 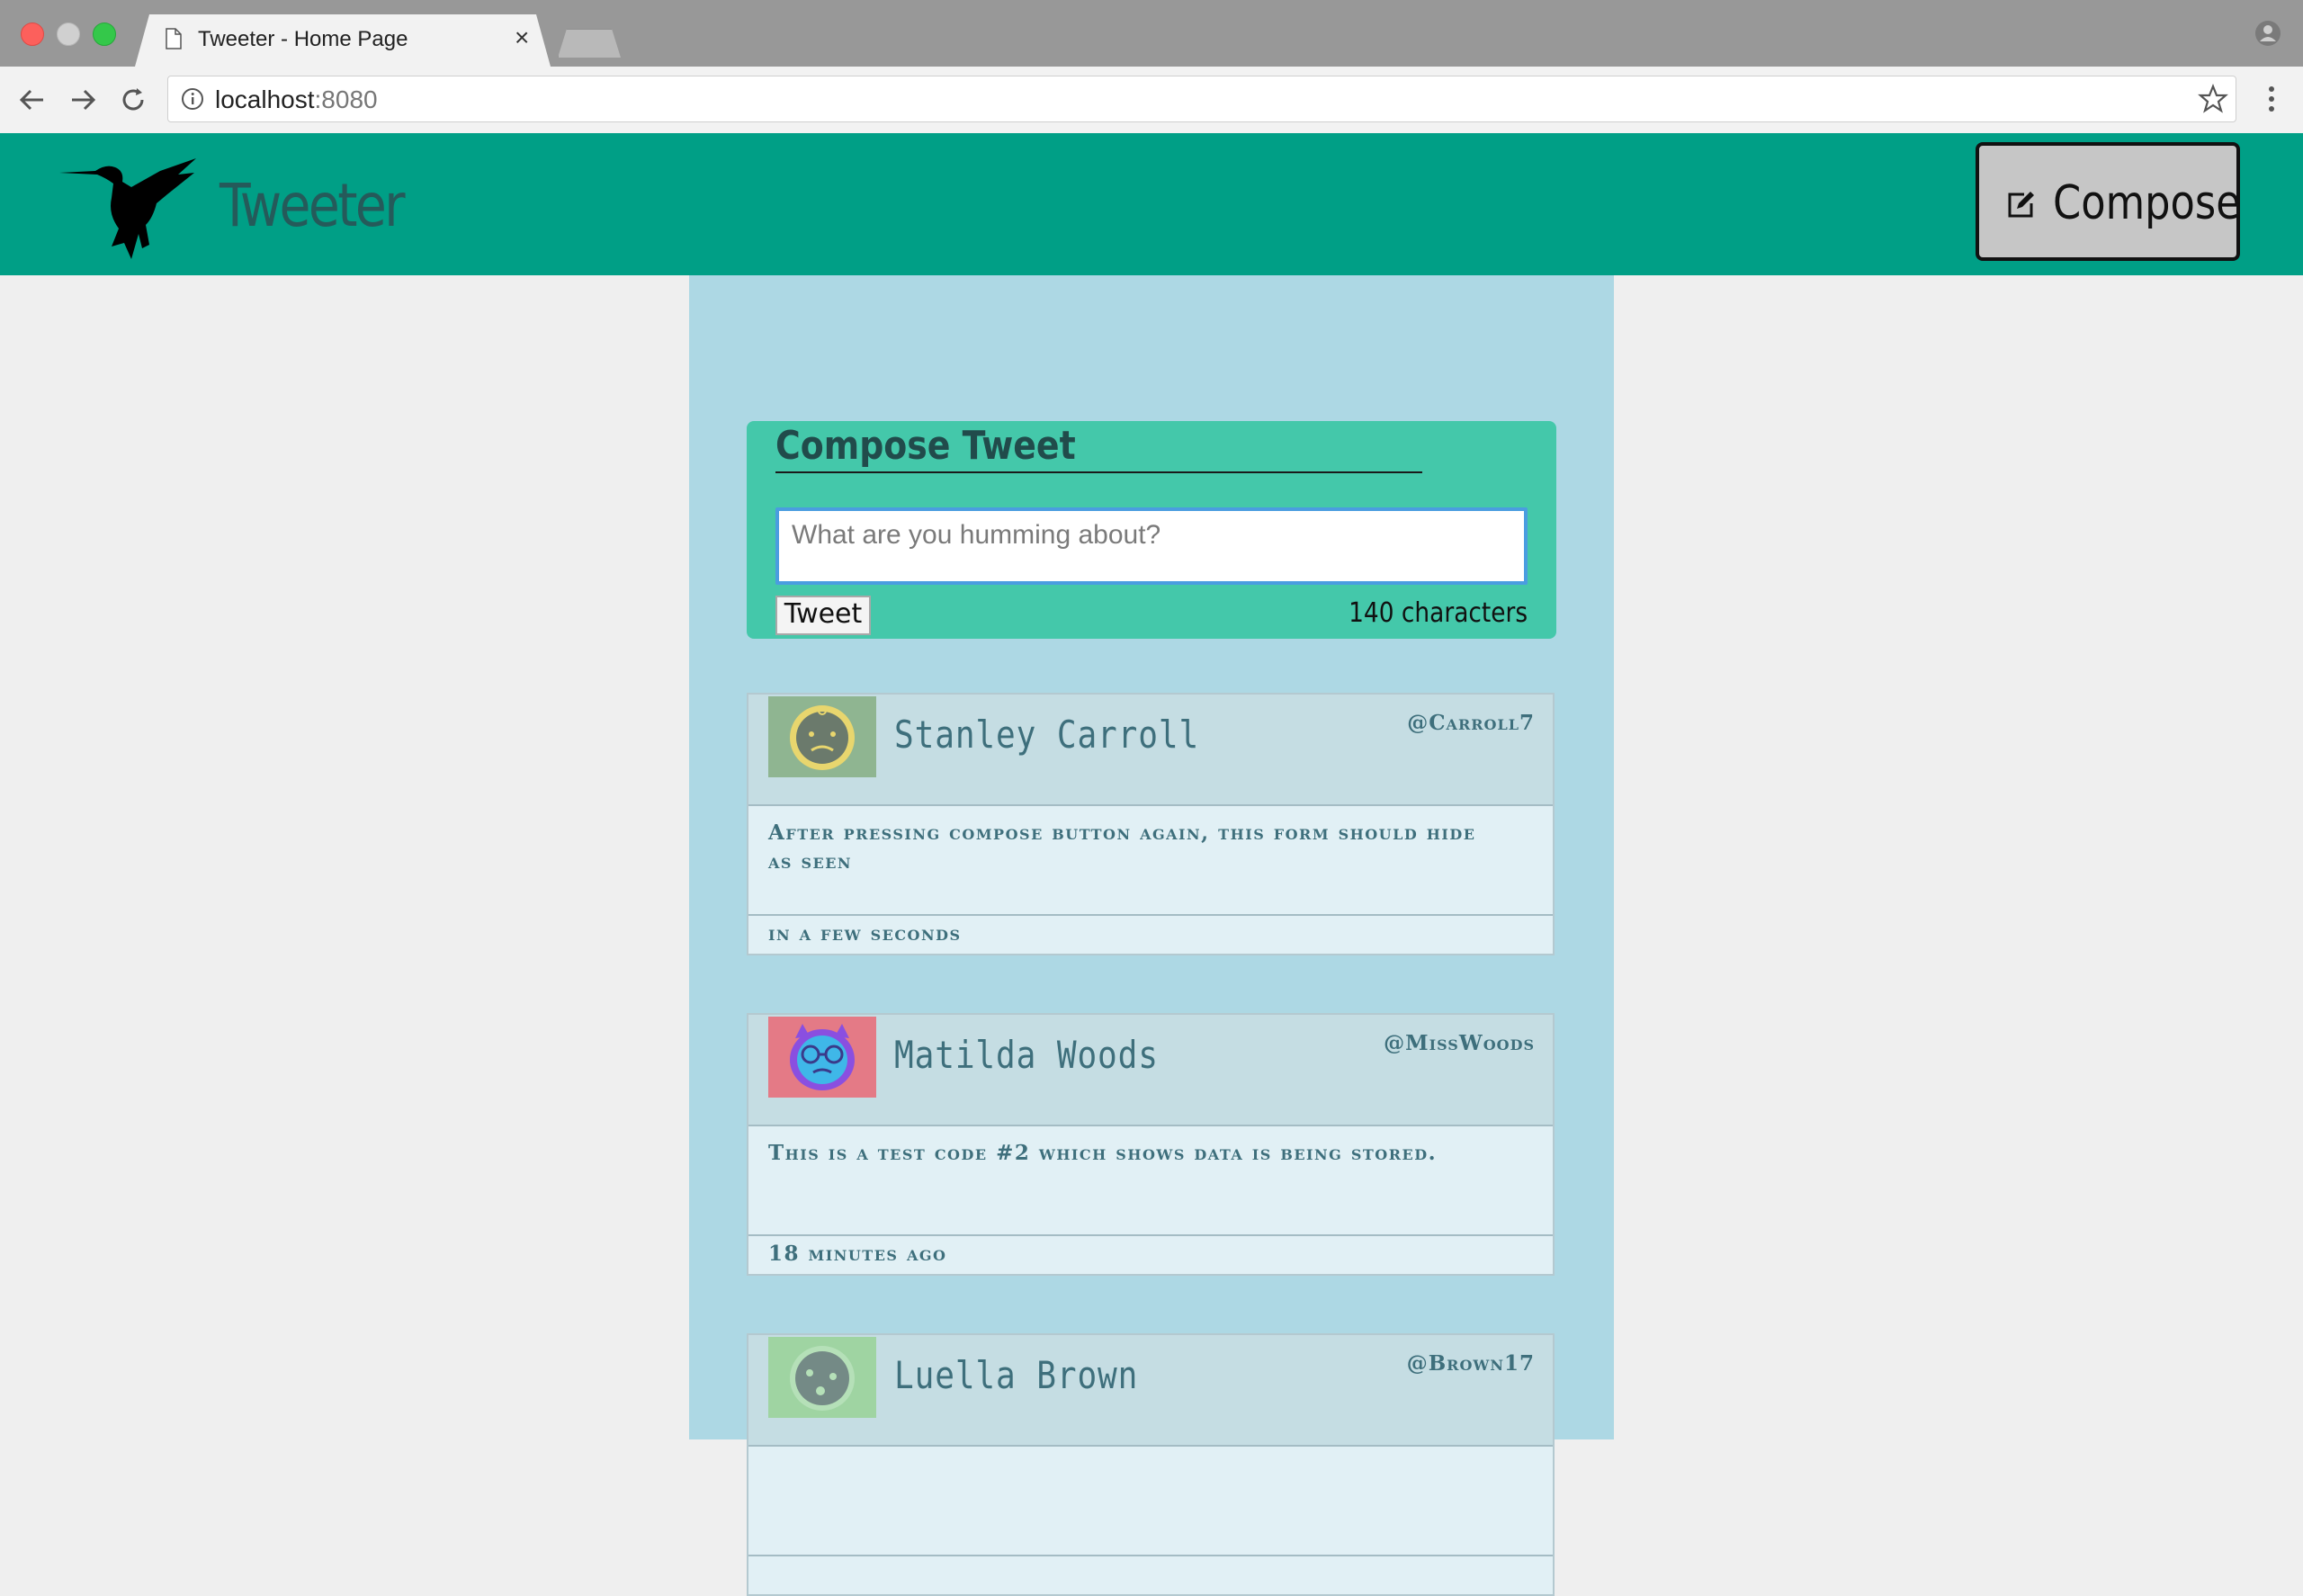 I want to click on tweet-timestamp: 18 minutes ago, so click(x=858, y=1254).